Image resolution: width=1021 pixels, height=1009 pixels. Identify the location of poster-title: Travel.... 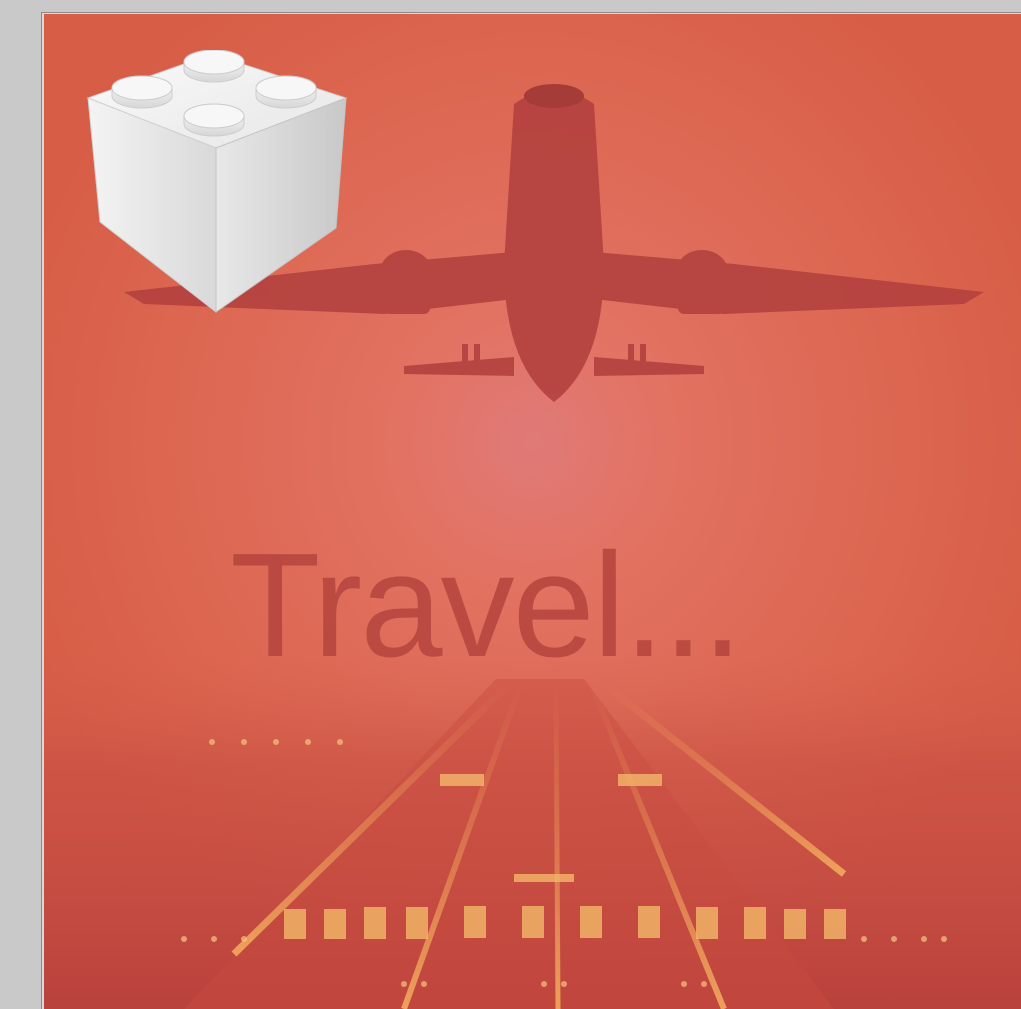
(486, 605).